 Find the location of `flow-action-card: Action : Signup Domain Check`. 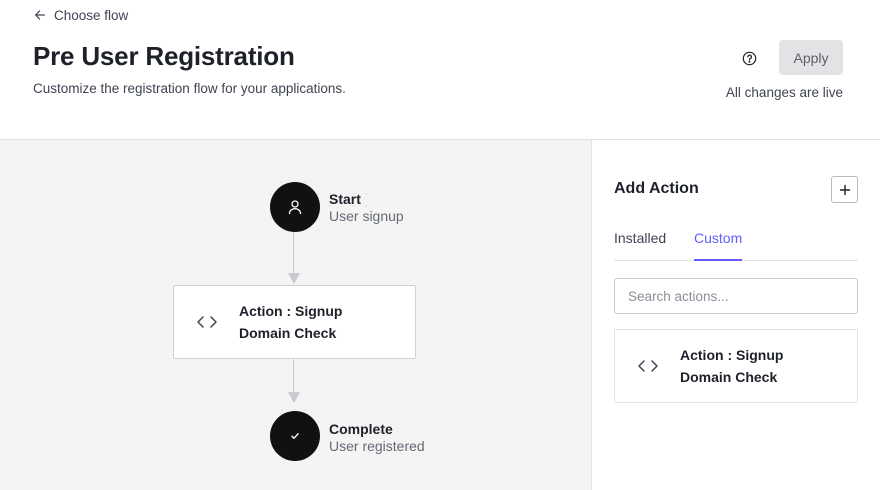

flow-action-card: Action : Signup Domain Check is located at coordinates (294, 322).